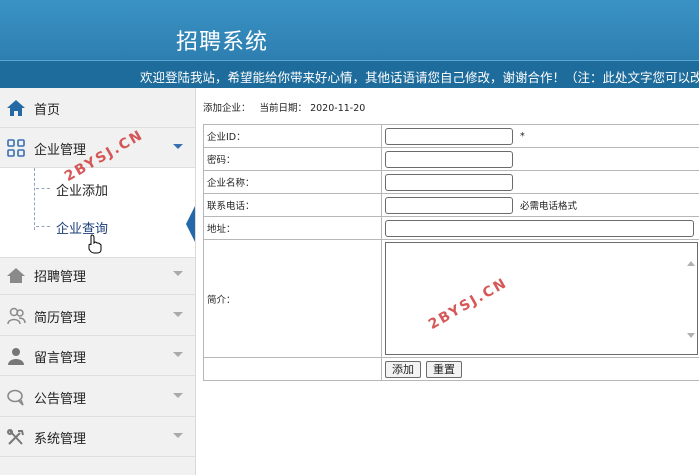  Describe the element at coordinates (60, 150) in the screenshot. I see `sidebar-item-label: 企业管理` at that location.